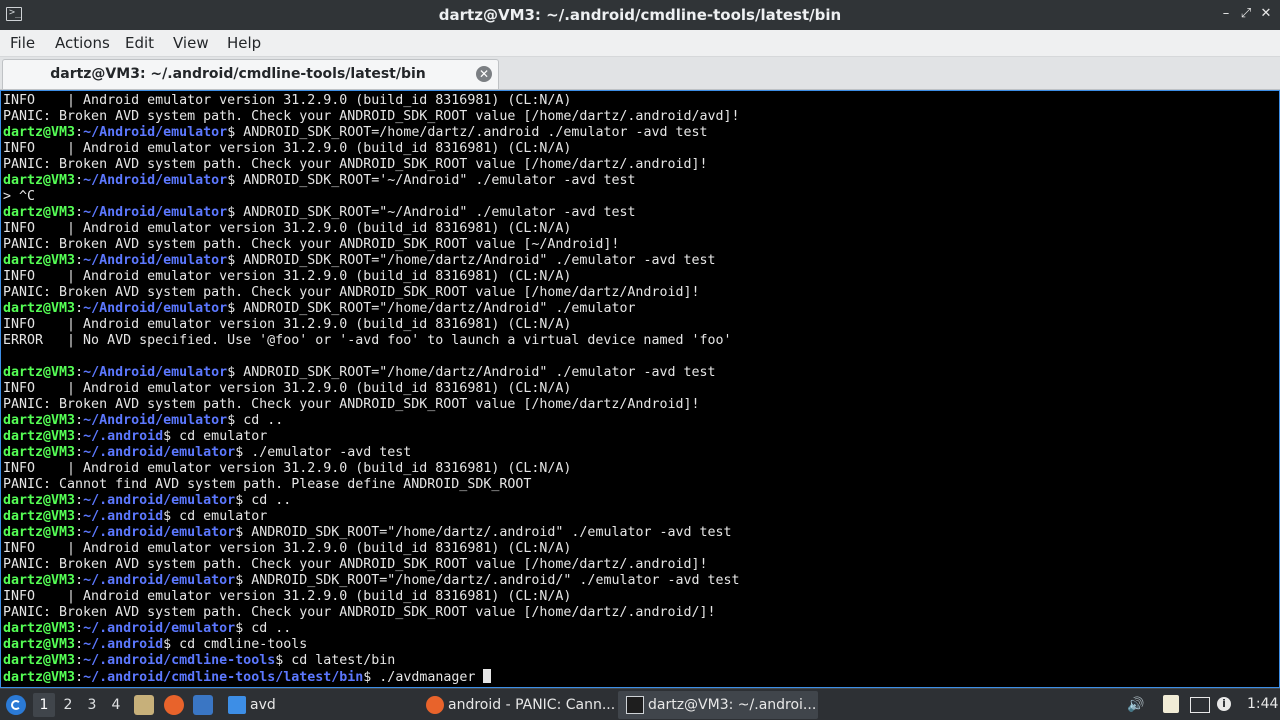 The height and width of the screenshot is (720, 1280). I want to click on prompt-path: ~/.android/emulator, so click(159, 500).